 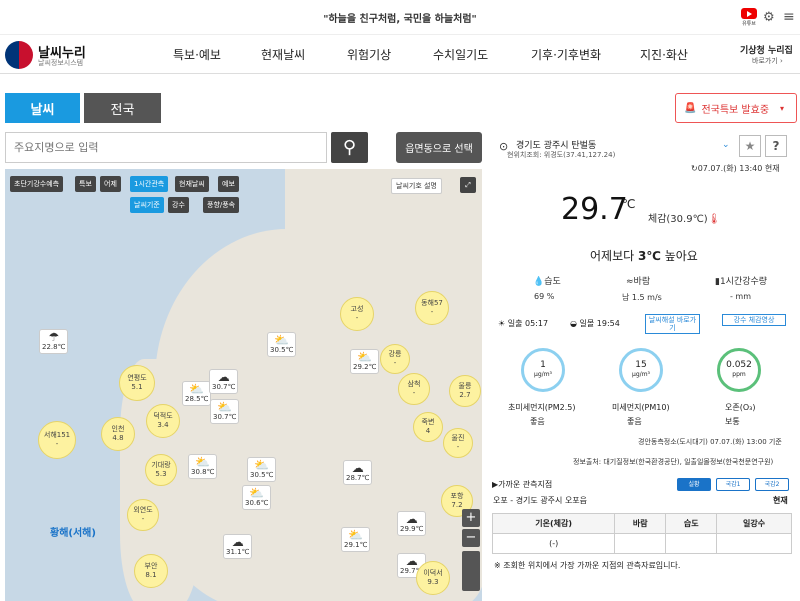 I want to click on rain-bubble: 죽변 4, so click(x=428, y=427).